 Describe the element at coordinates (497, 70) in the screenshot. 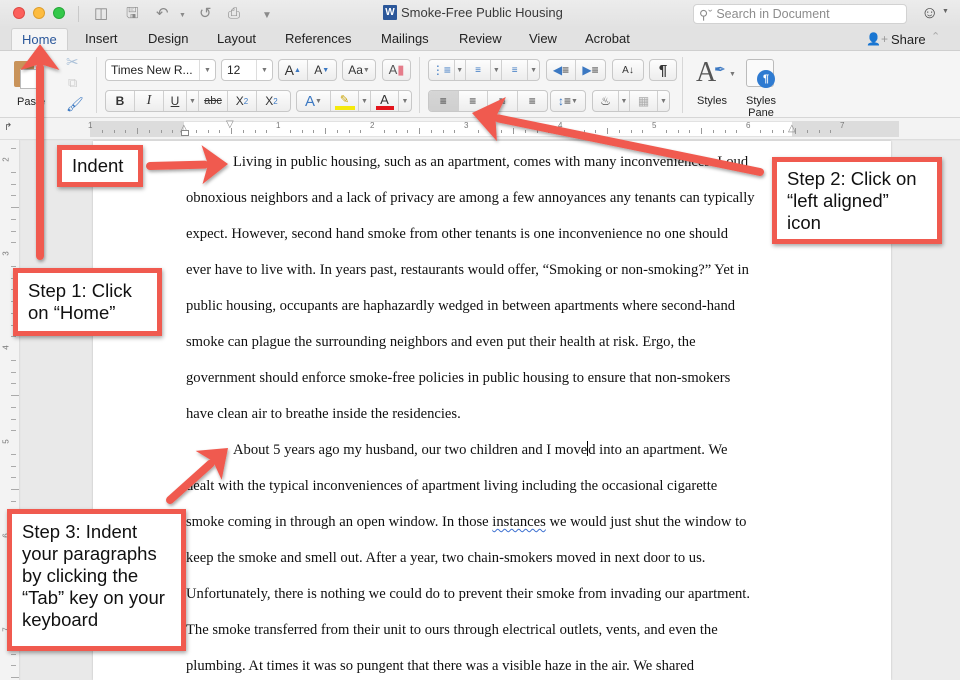

I see `numbering-dropdown: ▼` at that location.